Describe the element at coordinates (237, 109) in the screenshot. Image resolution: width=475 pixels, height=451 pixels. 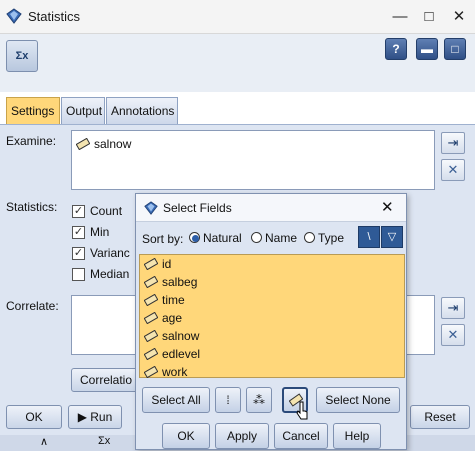
I see `tab-bar: Settings Output Annotations` at that location.